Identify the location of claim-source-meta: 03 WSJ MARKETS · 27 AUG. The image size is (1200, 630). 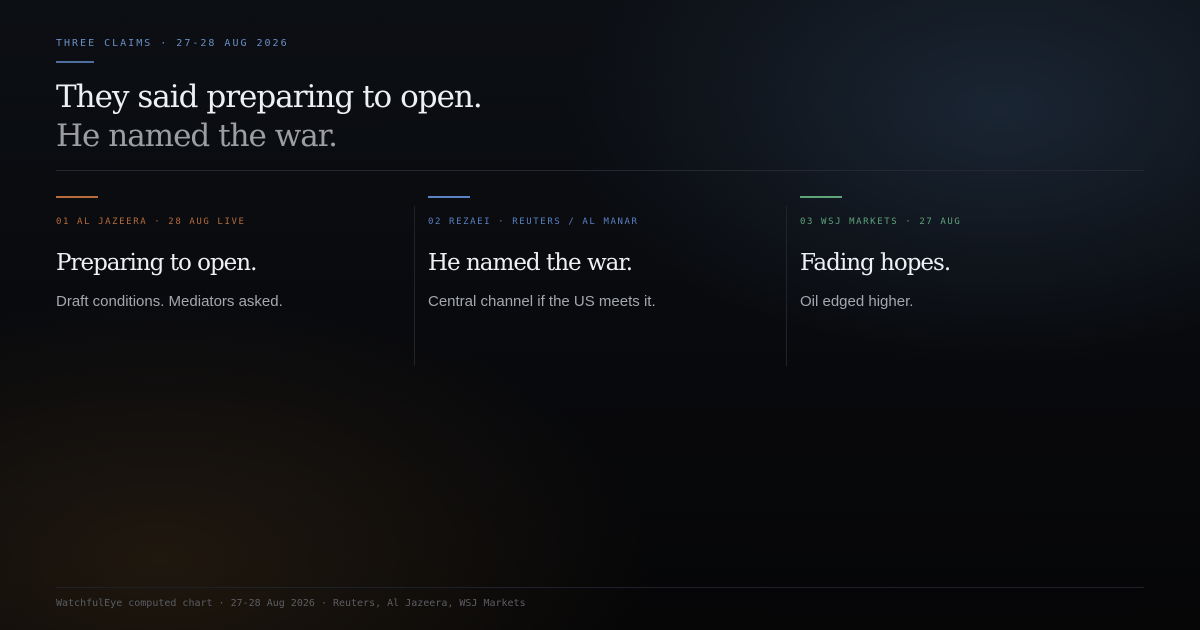
(881, 222).